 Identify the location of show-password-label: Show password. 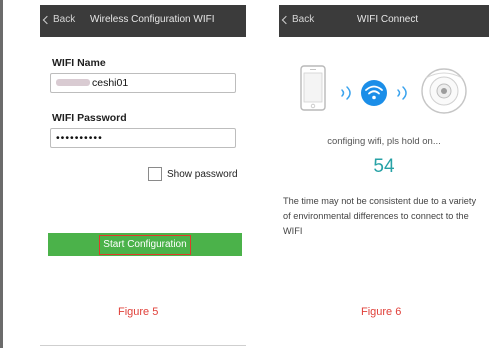
(202, 174).